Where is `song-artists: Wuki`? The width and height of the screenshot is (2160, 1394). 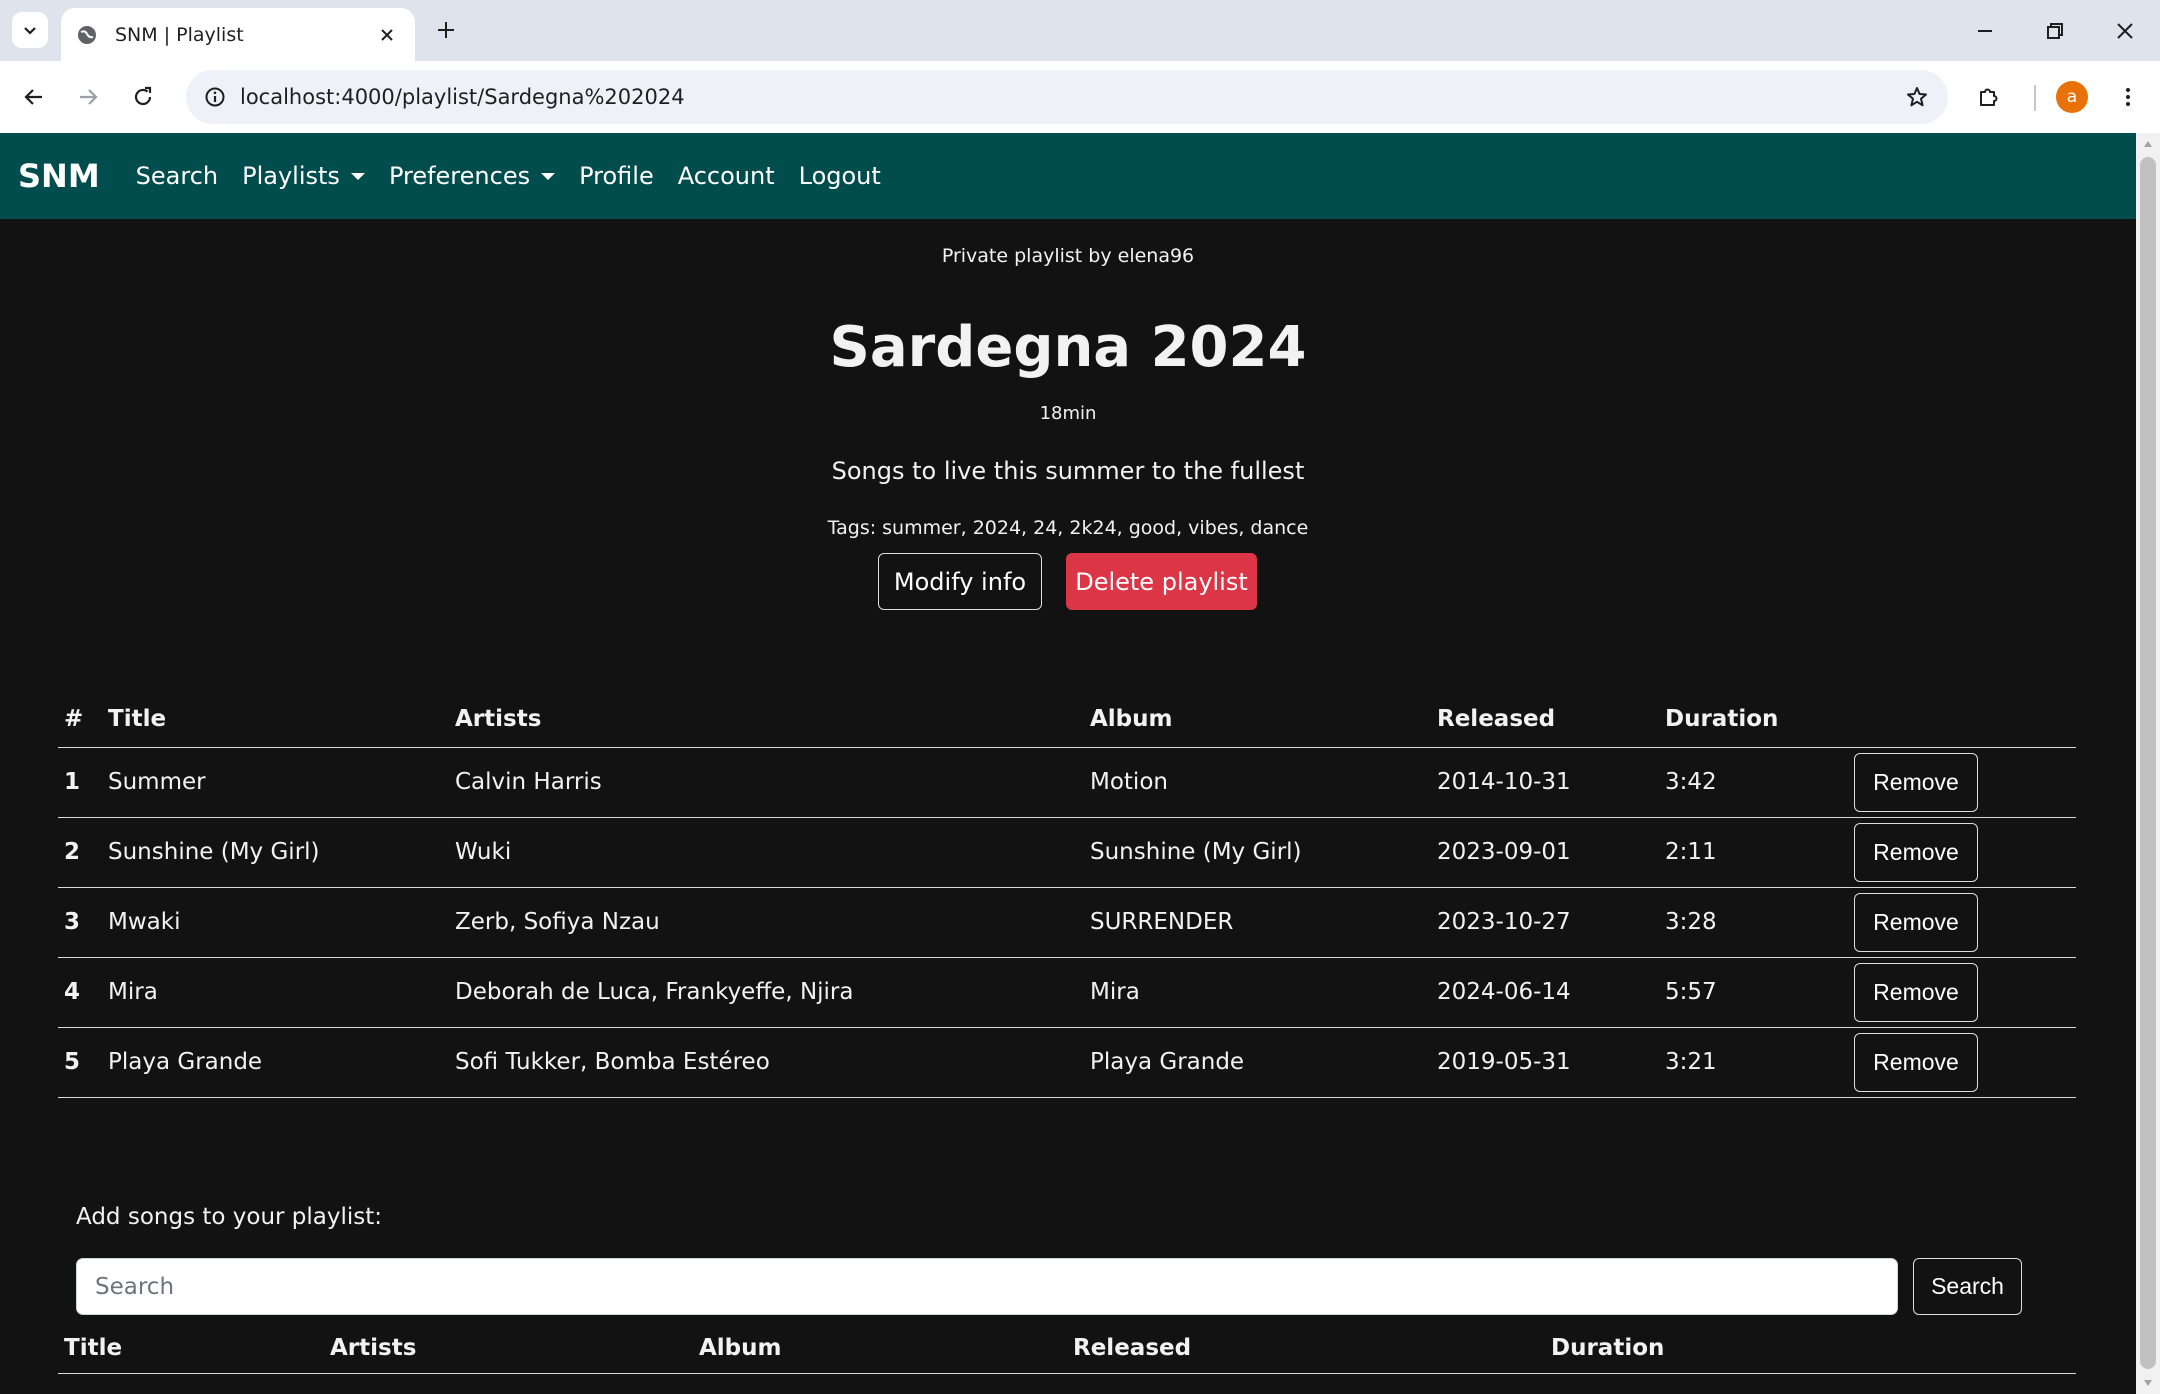 song-artists: Wuki is located at coordinates (483, 852).